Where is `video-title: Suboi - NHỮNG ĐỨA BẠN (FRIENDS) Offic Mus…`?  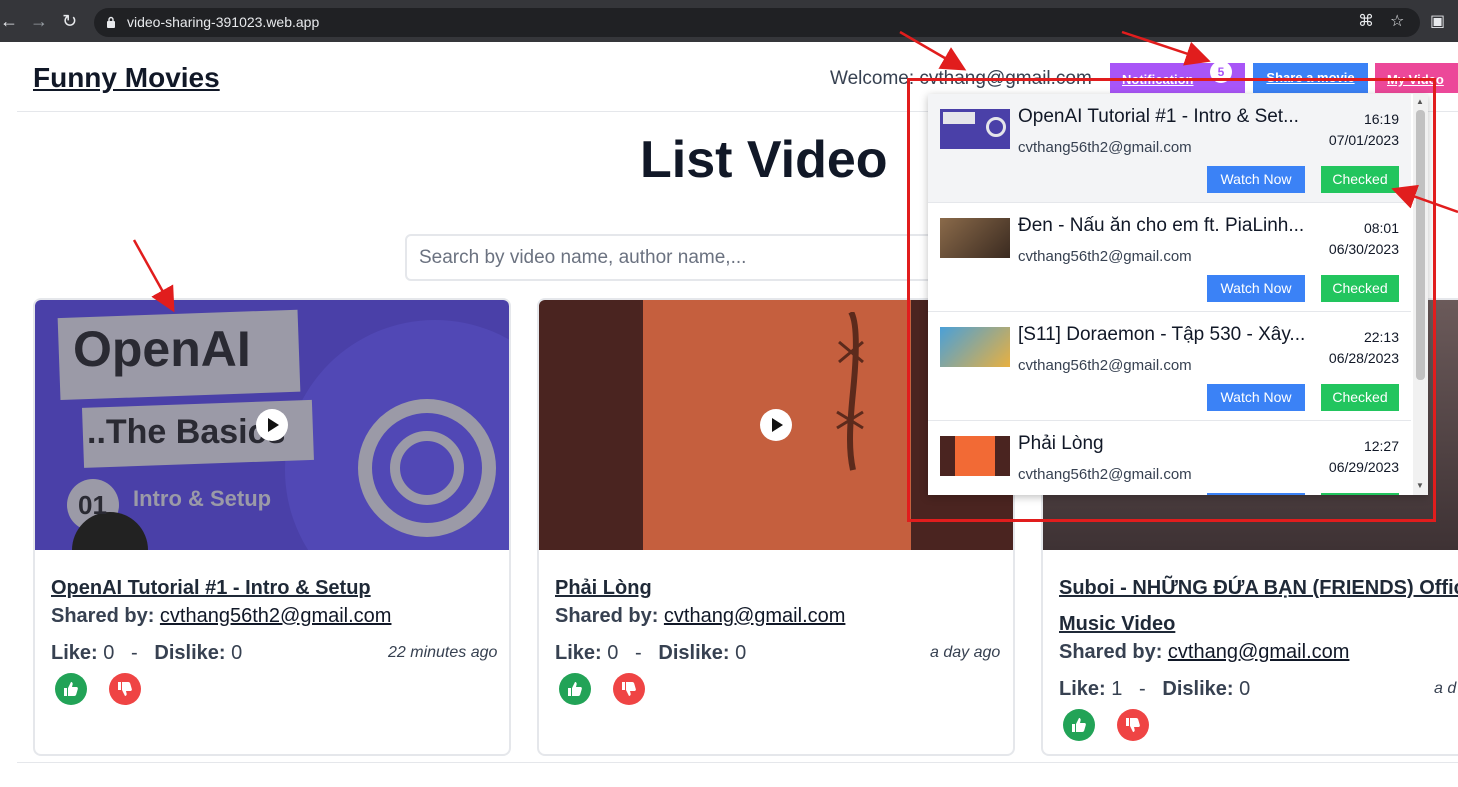 video-title: Suboi - NHỮNG ĐỨA BẠN (FRIENDS) Offic Mus… is located at coordinates (1258, 606).